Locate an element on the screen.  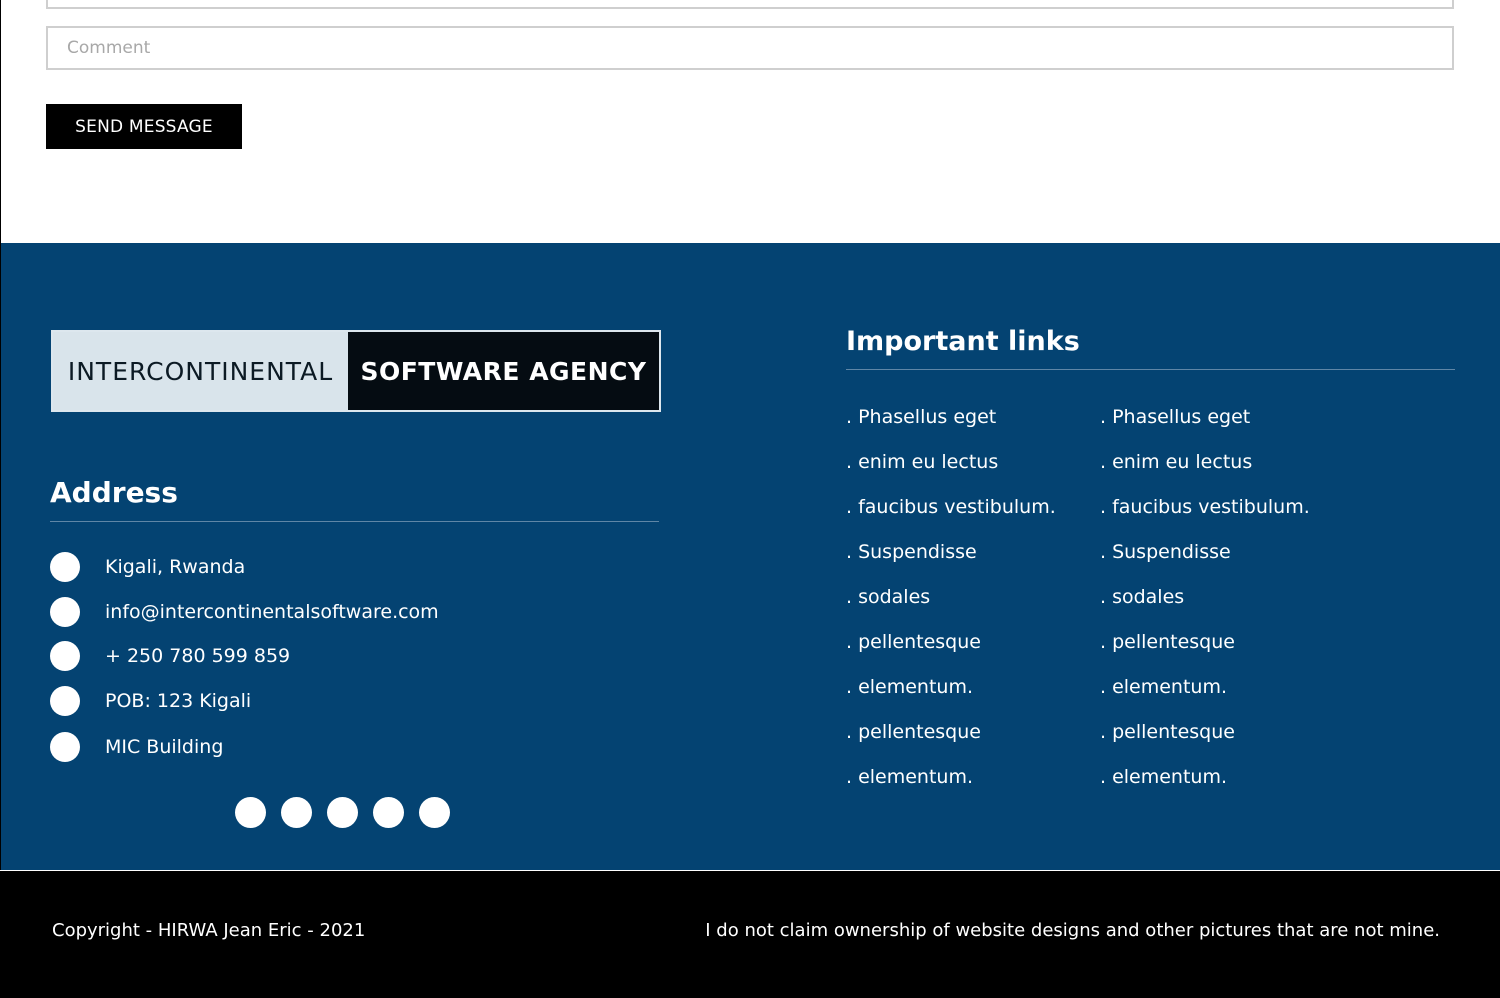
links-divider is located at coordinates (1150, 369).